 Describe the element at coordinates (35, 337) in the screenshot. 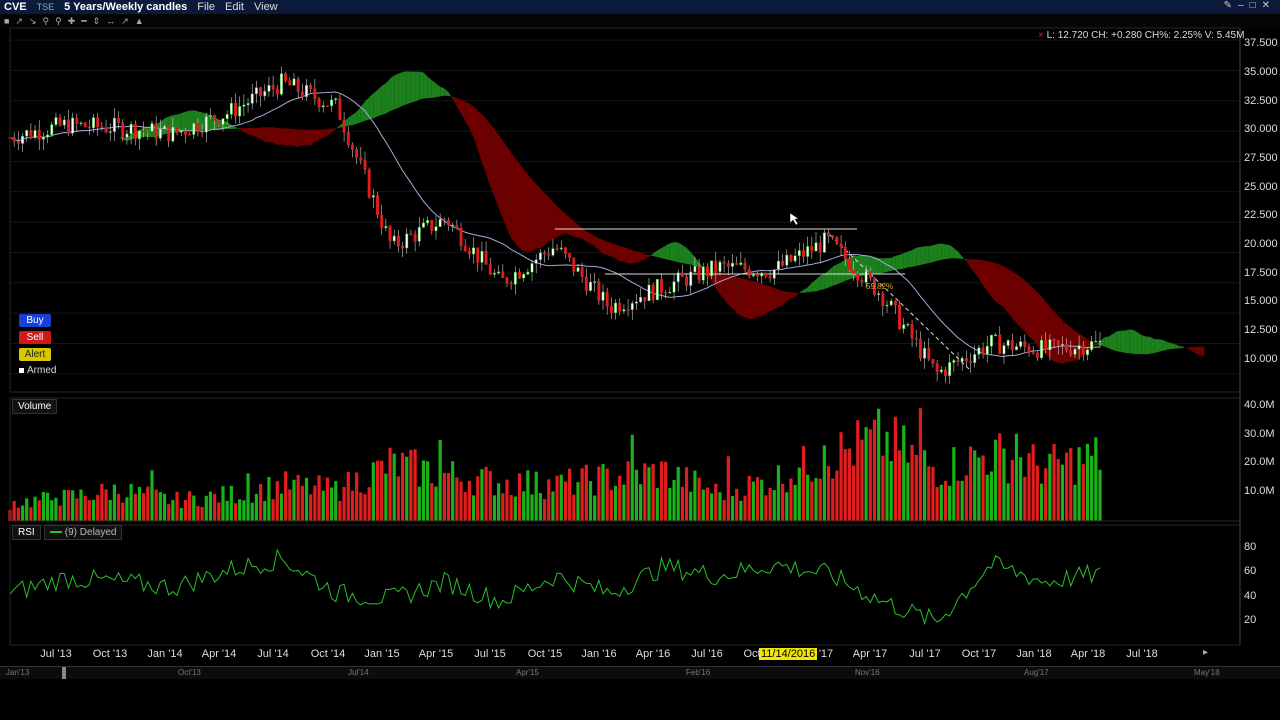

I see `sell-button: Sell` at that location.